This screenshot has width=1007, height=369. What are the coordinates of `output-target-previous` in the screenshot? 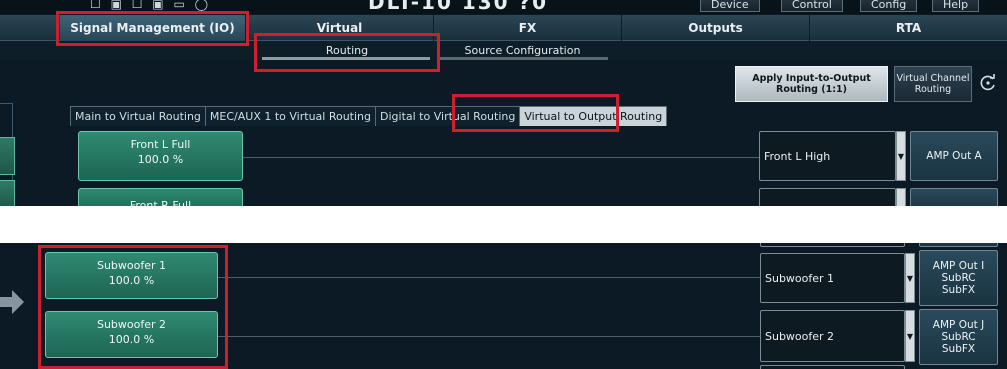 It's located at (958, 245).